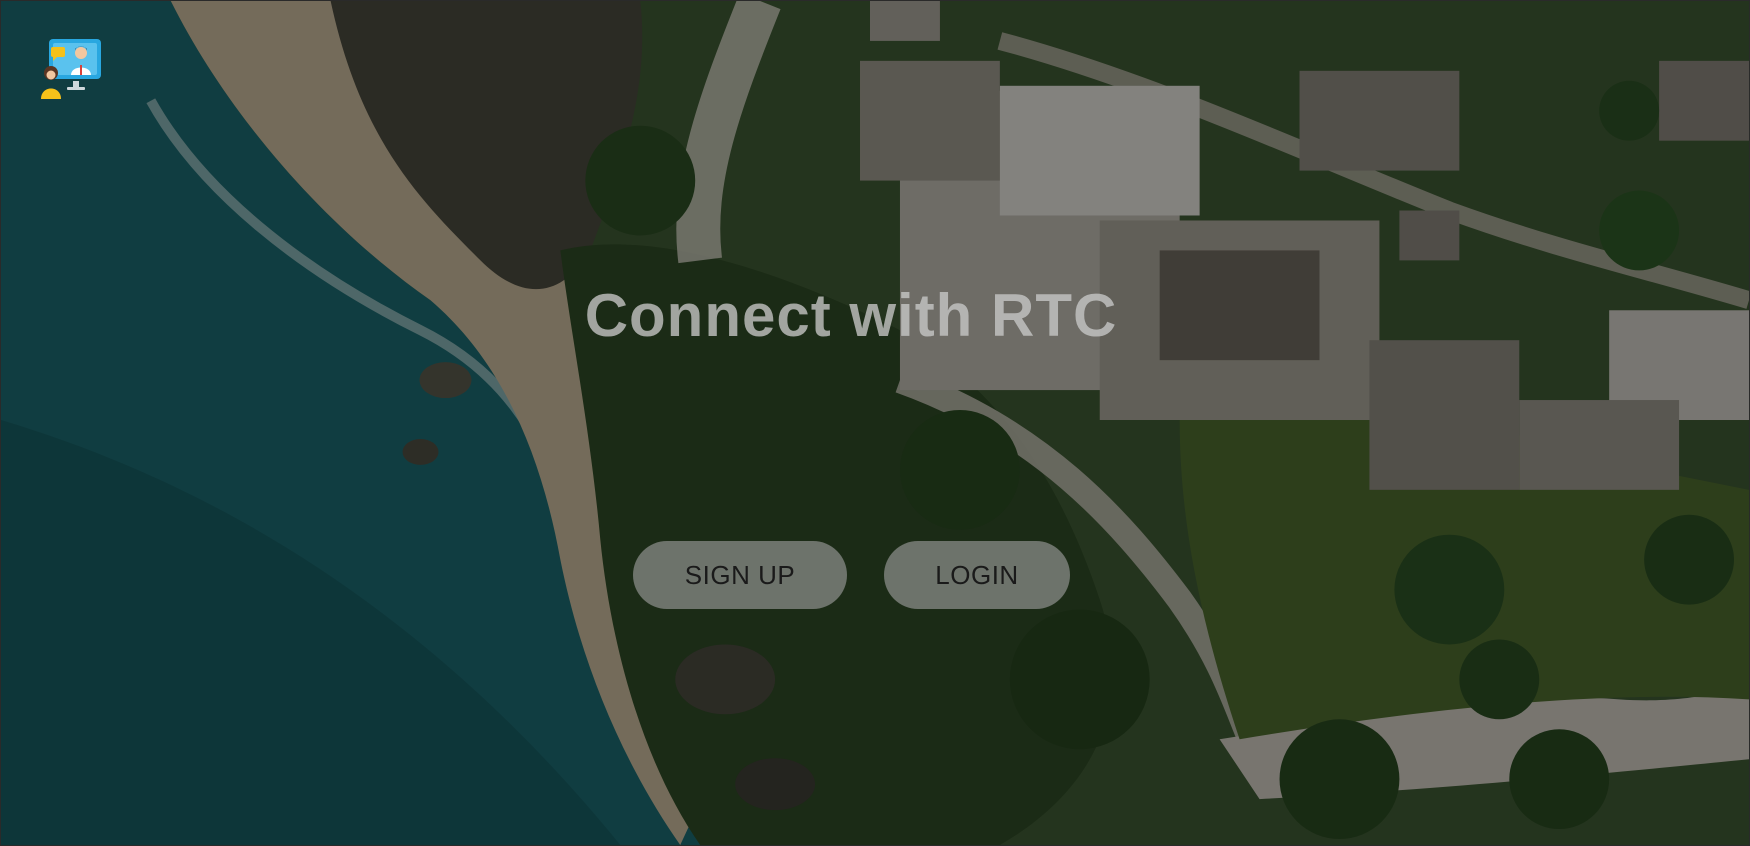  I want to click on hero-title: Connect with RTC, so click(851, 315).